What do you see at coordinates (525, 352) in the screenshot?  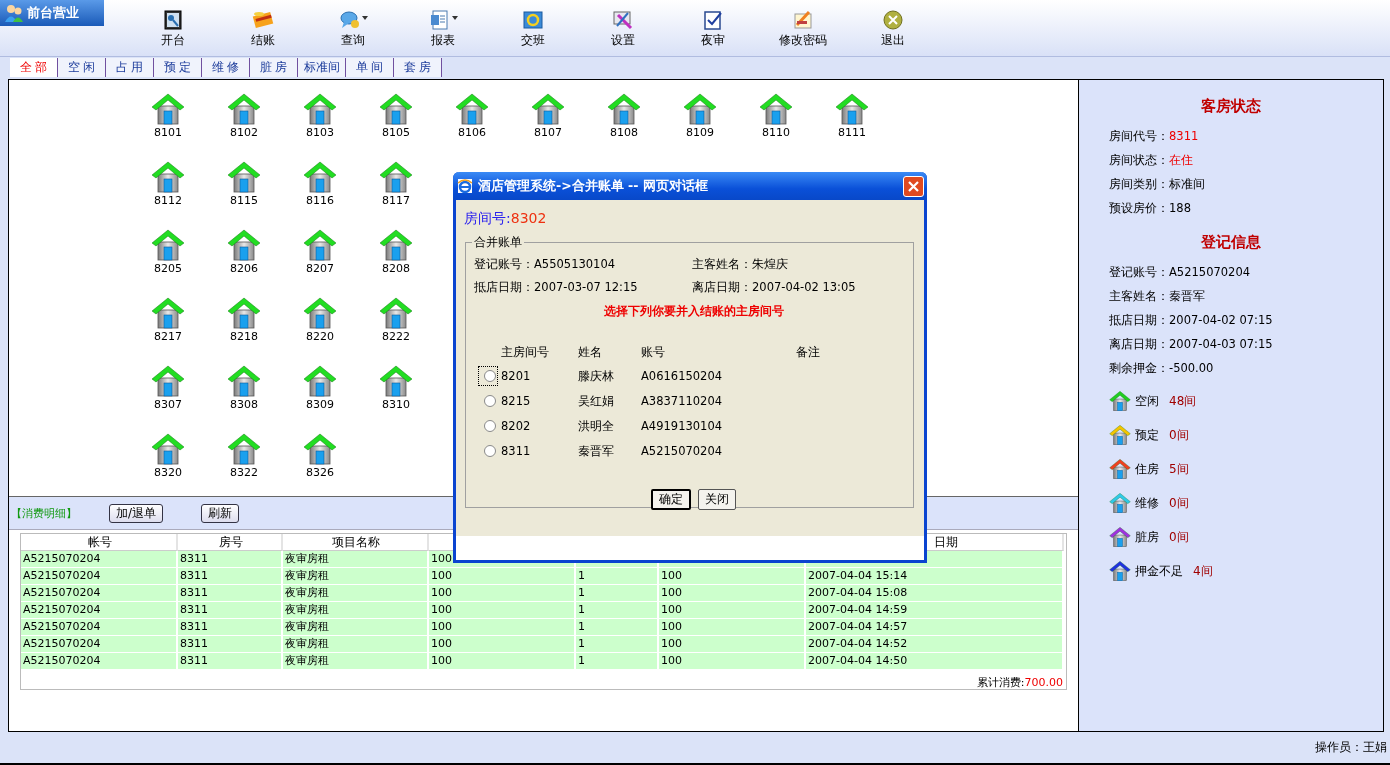 I see `column-header: 主房间号` at bounding box center [525, 352].